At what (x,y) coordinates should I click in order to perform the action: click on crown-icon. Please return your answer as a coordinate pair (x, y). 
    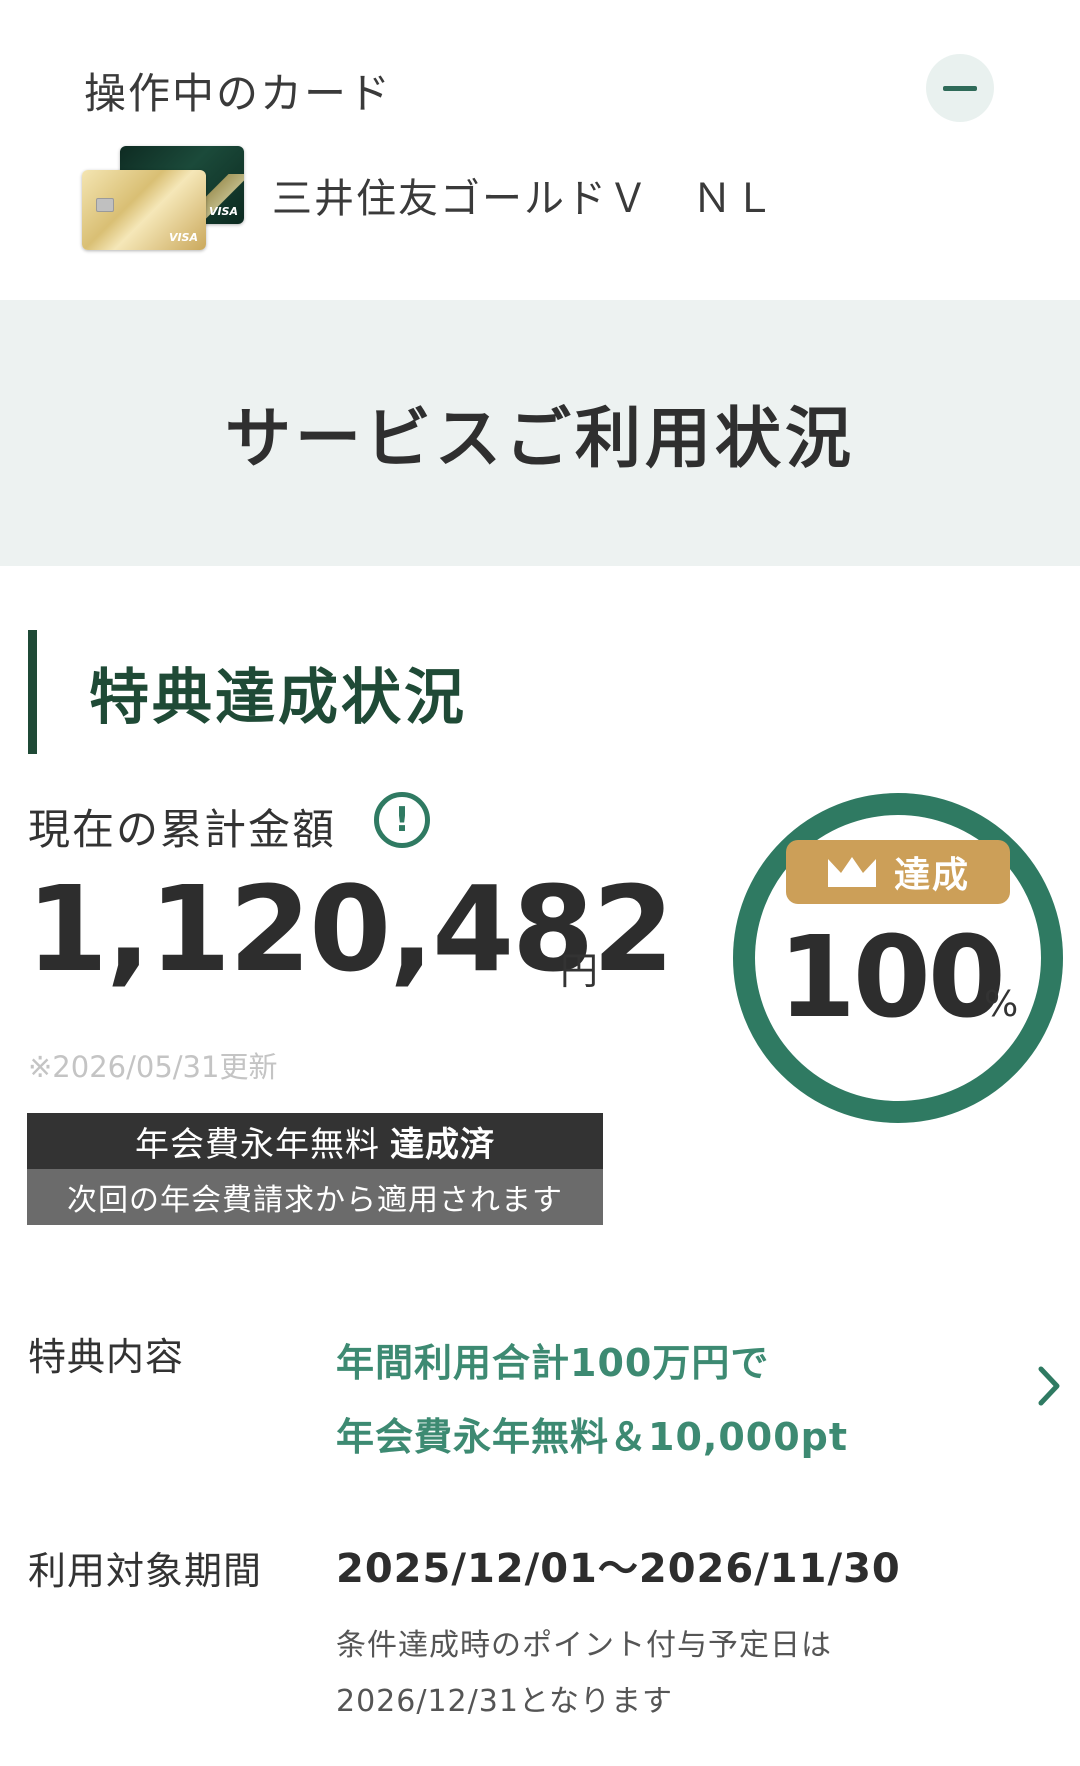
    Looking at the image, I should click on (851, 872).